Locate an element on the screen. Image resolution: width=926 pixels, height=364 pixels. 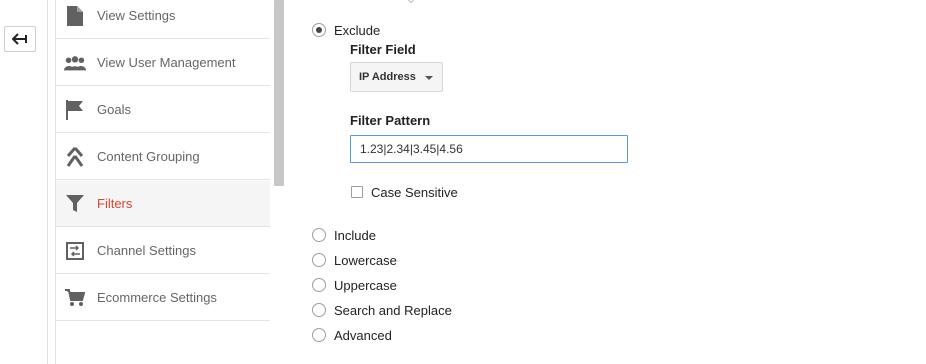
filter-field-dropdown: IP Address is located at coordinates (396, 77).